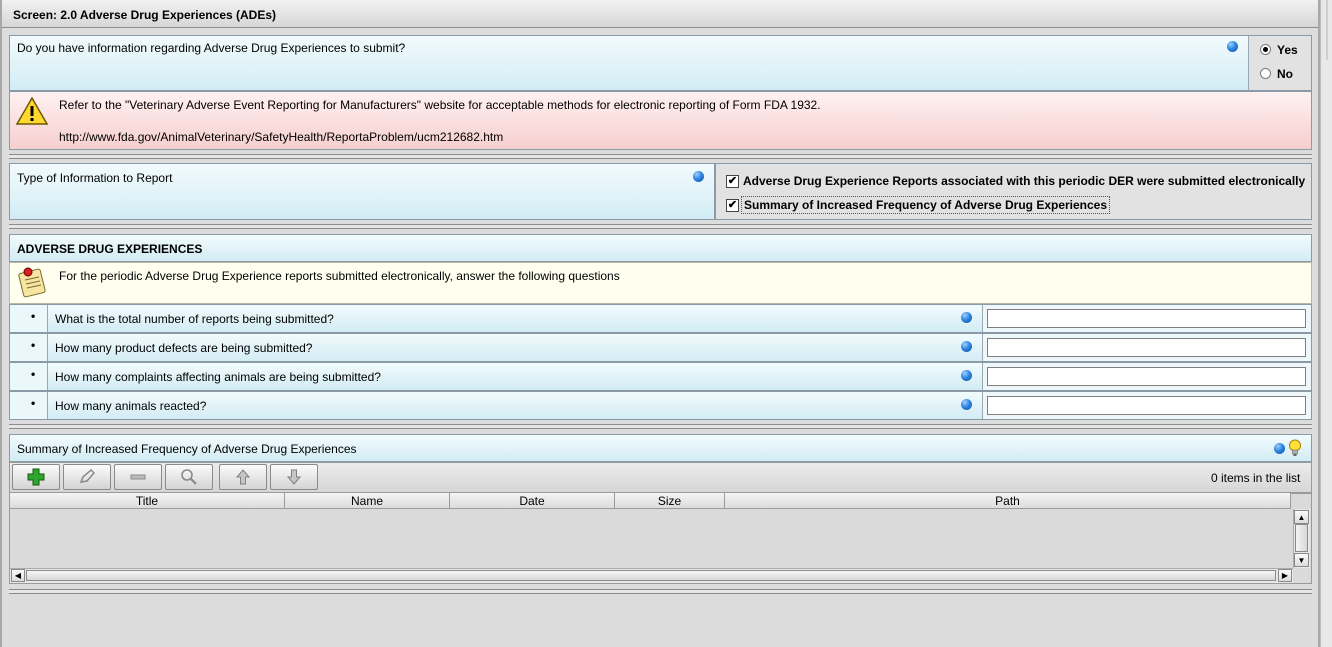 The image size is (1332, 647). Describe the element at coordinates (651, 575) in the screenshot. I see `horizontal-scroll-thumb` at that location.